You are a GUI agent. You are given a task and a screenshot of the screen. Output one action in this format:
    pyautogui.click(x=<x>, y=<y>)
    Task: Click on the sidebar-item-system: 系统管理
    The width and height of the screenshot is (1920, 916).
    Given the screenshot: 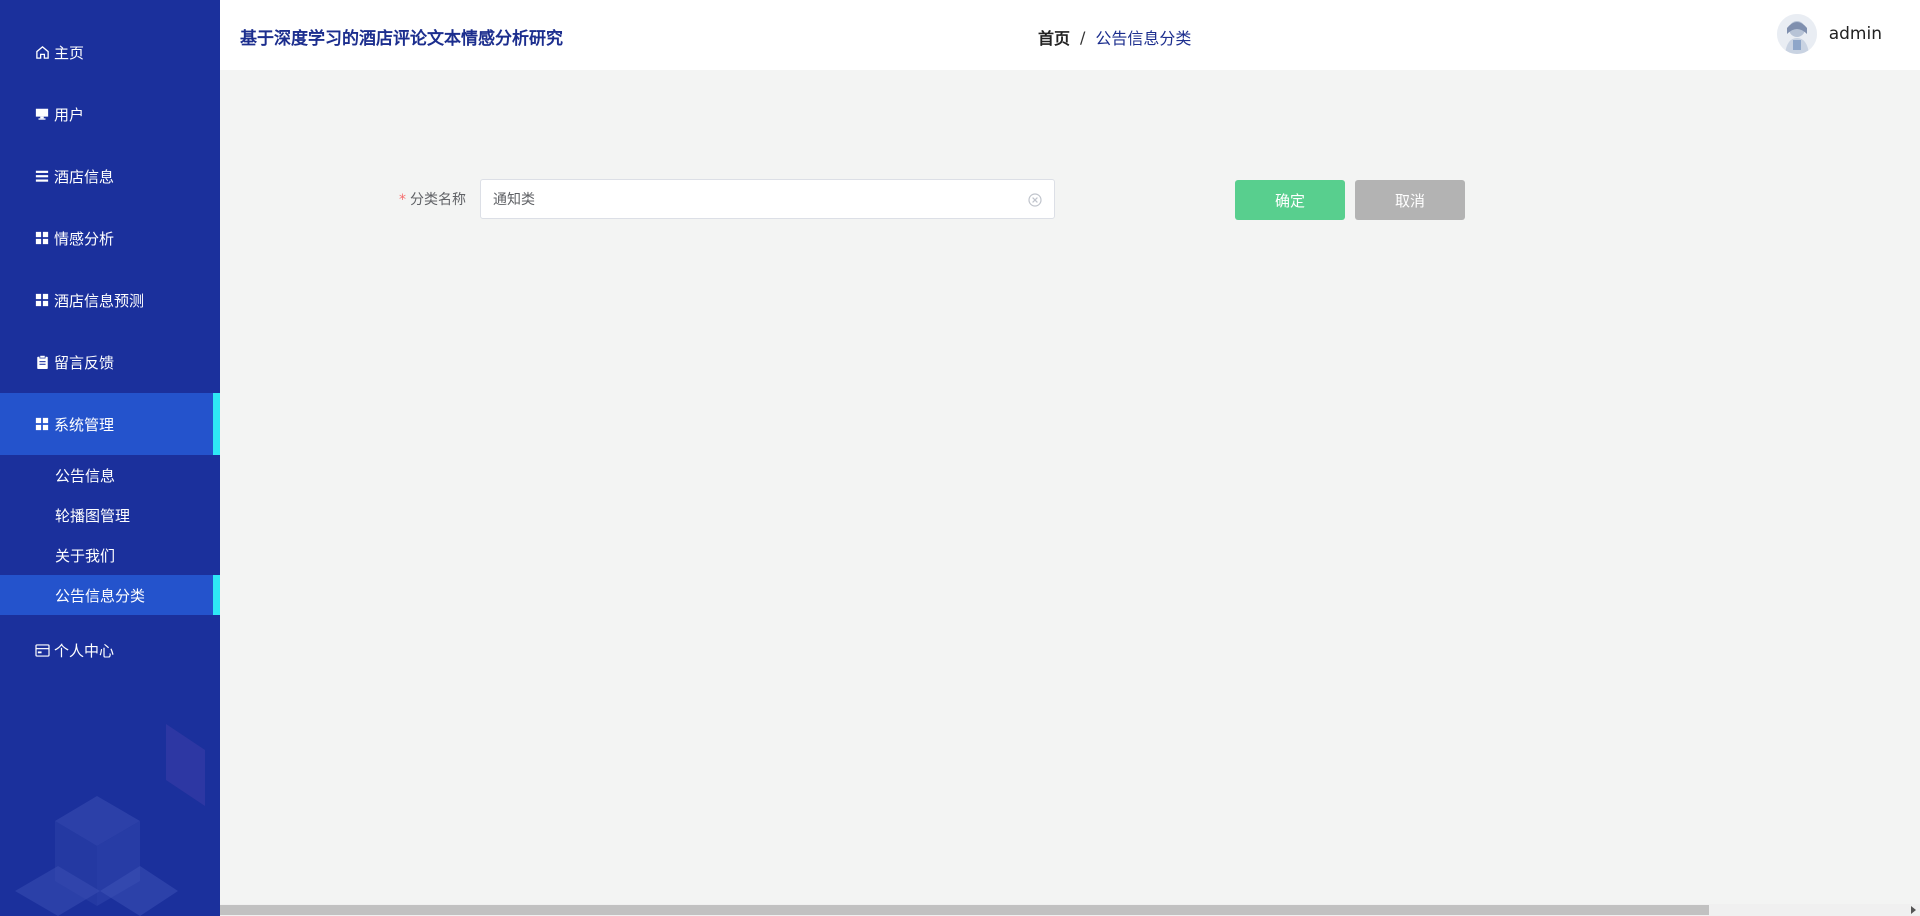 What is the action you would take?
    pyautogui.click(x=110, y=424)
    